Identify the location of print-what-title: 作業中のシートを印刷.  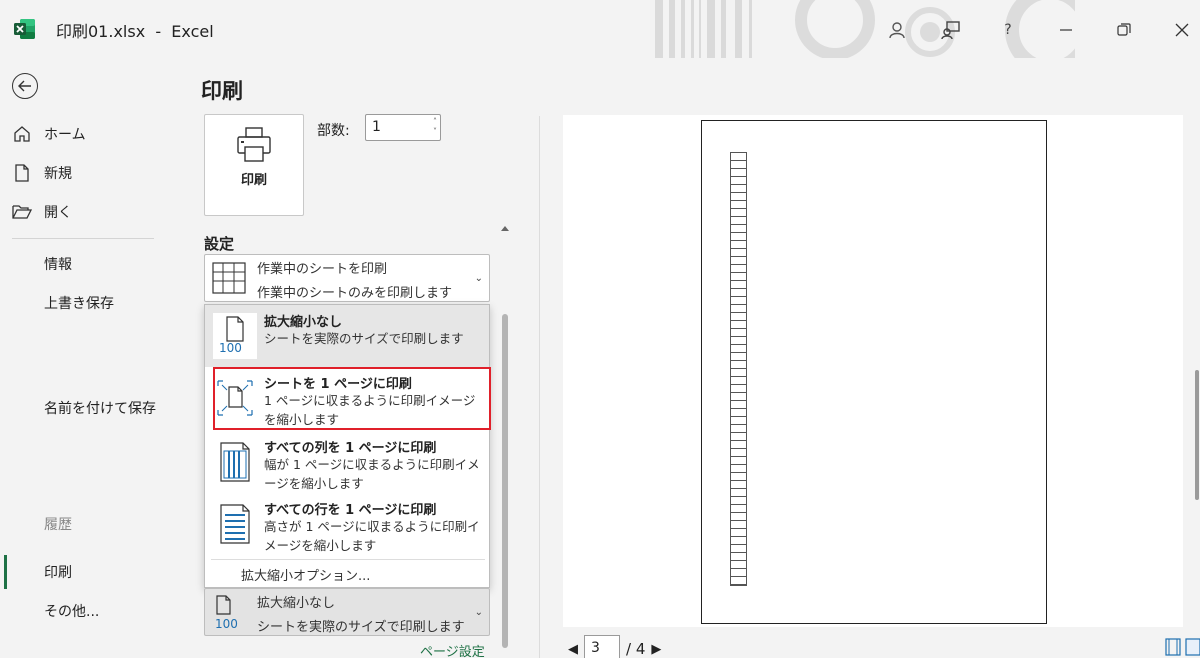
(322, 269).